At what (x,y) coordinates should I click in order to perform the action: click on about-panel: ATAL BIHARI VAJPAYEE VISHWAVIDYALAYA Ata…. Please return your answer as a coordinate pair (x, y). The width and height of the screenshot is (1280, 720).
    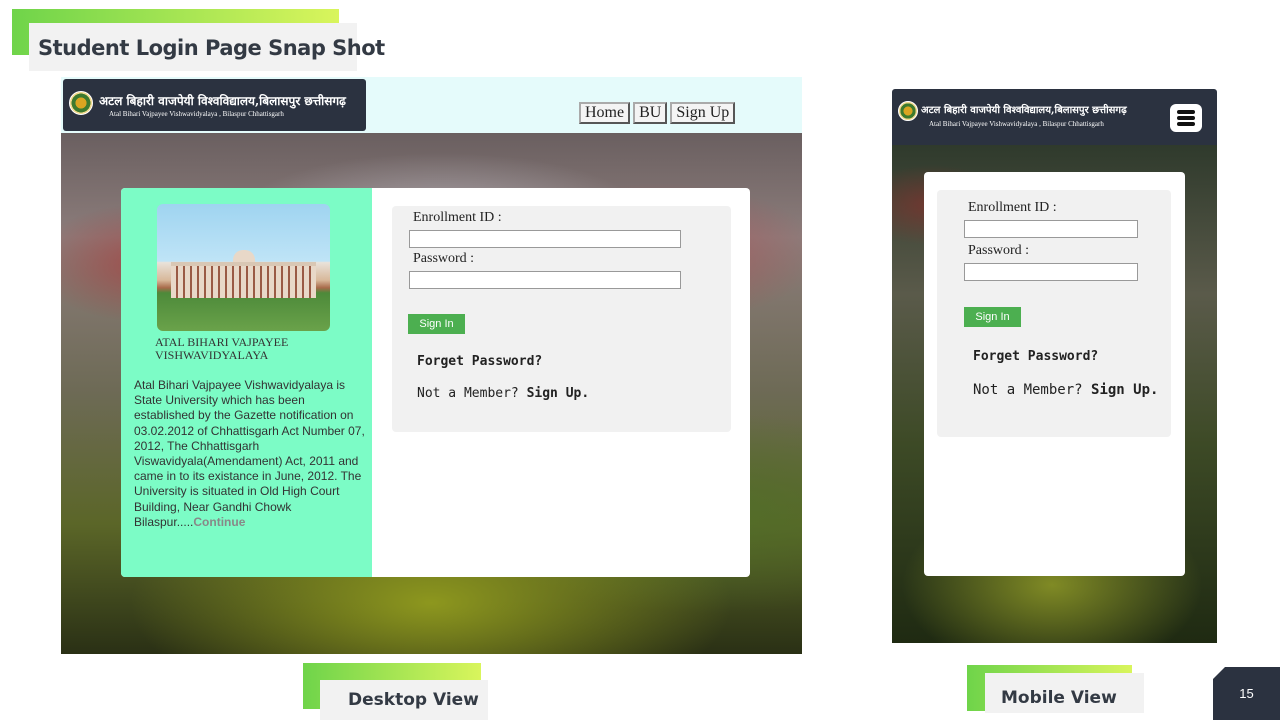
    Looking at the image, I should click on (246, 382).